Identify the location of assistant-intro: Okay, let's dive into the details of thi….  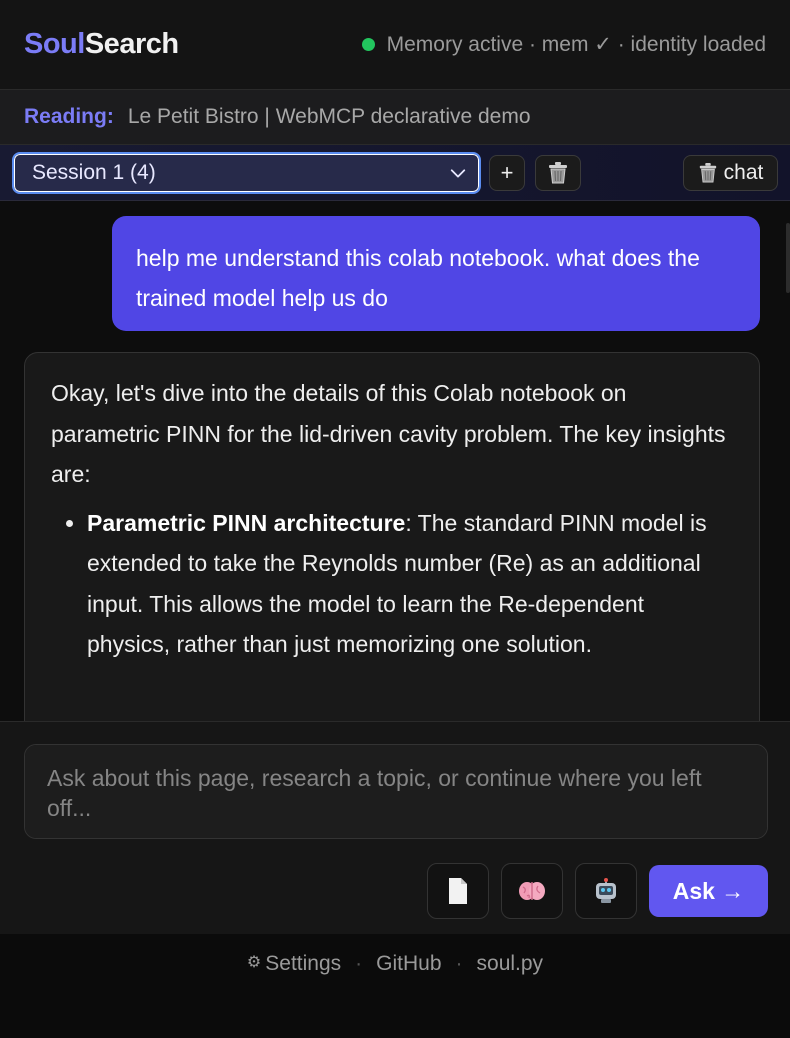
(388, 433).